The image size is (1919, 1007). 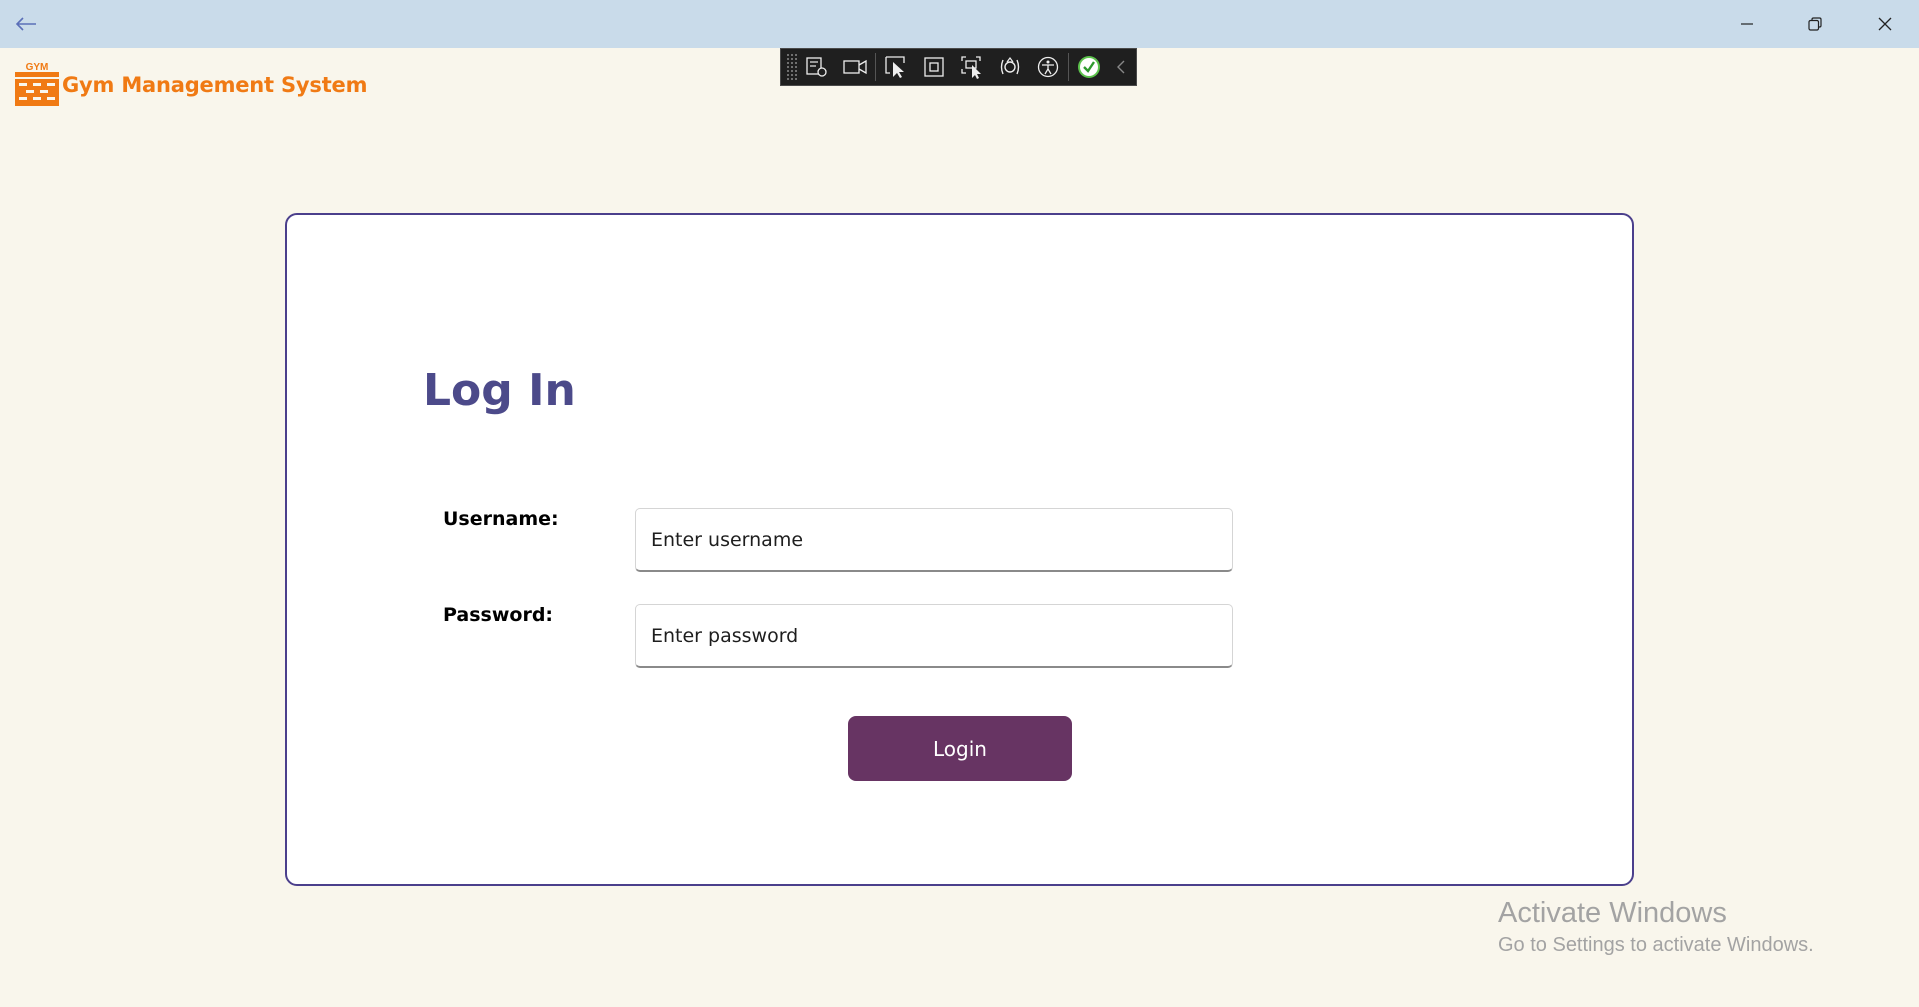 I want to click on track-focus-button, so click(x=972, y=67).